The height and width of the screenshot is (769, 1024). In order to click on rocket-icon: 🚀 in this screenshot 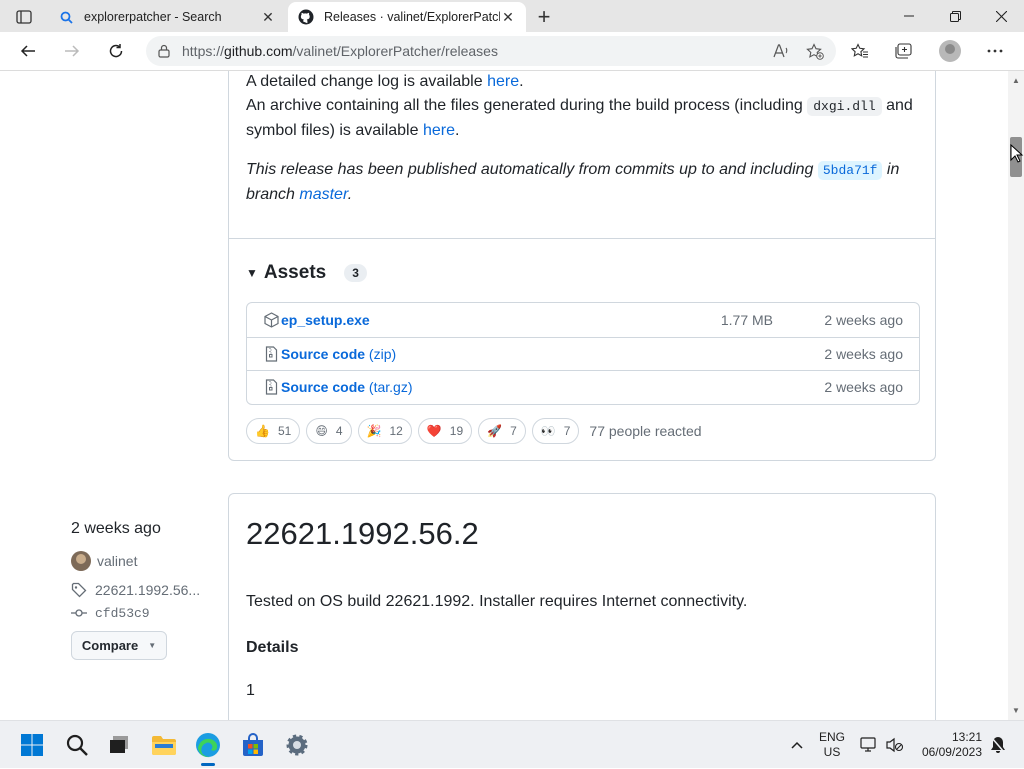, I will do `click(495, 431)`.